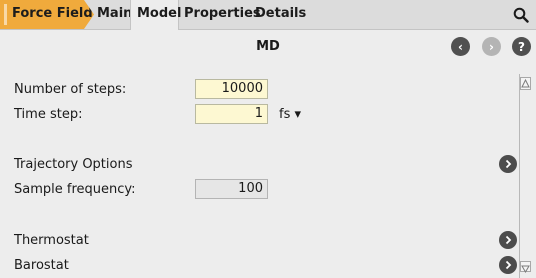 This screenshot has height=278, width=536. I want to click on thermostat-button, so click(508, 240).